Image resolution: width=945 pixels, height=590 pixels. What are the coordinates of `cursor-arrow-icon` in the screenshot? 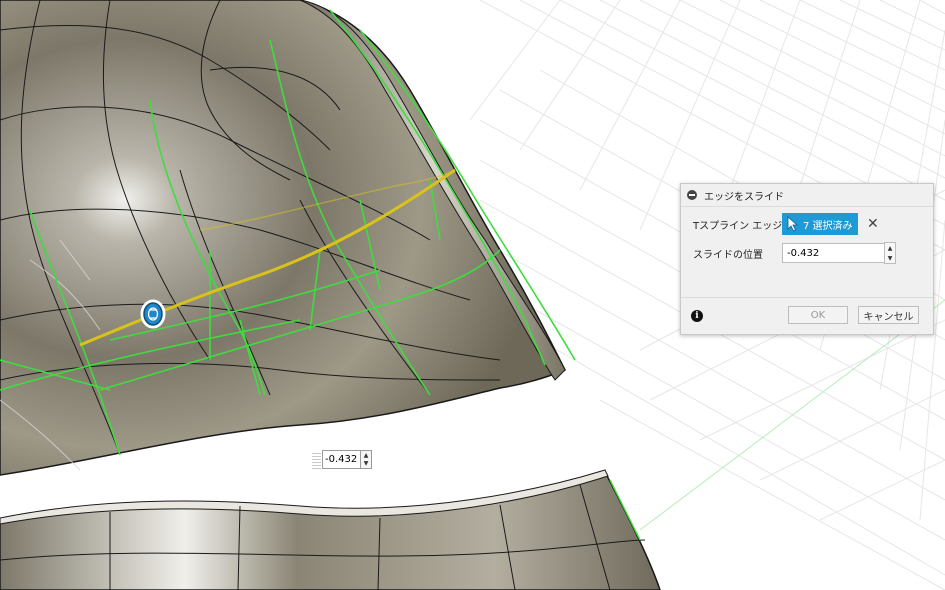 It's located at (793, 224).